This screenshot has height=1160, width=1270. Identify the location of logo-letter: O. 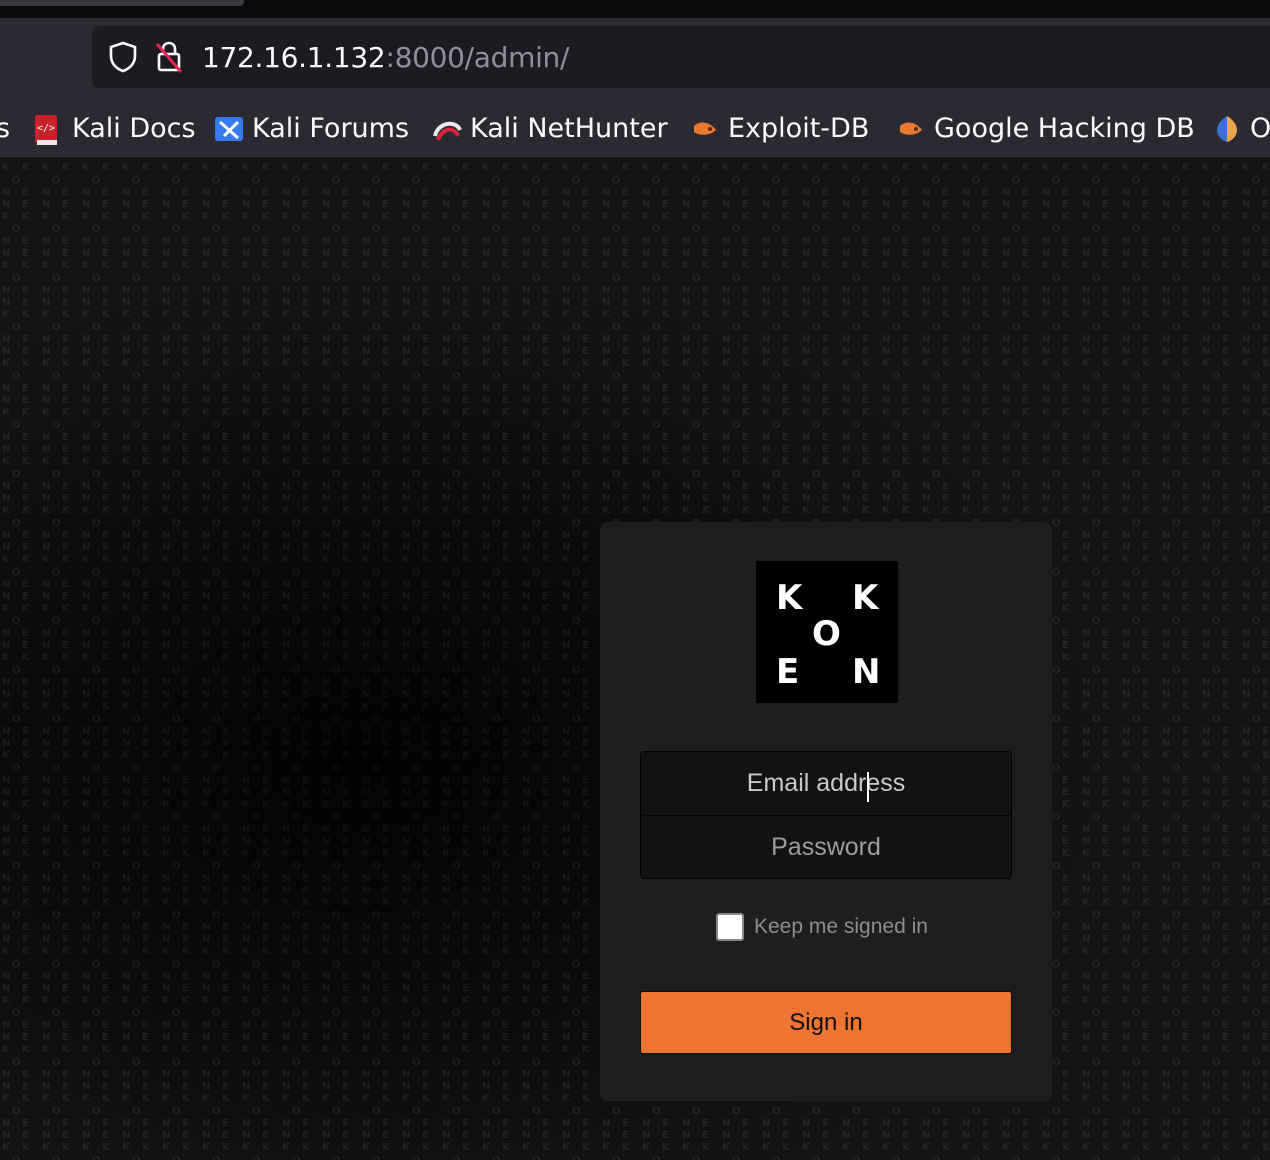
(826, 634).